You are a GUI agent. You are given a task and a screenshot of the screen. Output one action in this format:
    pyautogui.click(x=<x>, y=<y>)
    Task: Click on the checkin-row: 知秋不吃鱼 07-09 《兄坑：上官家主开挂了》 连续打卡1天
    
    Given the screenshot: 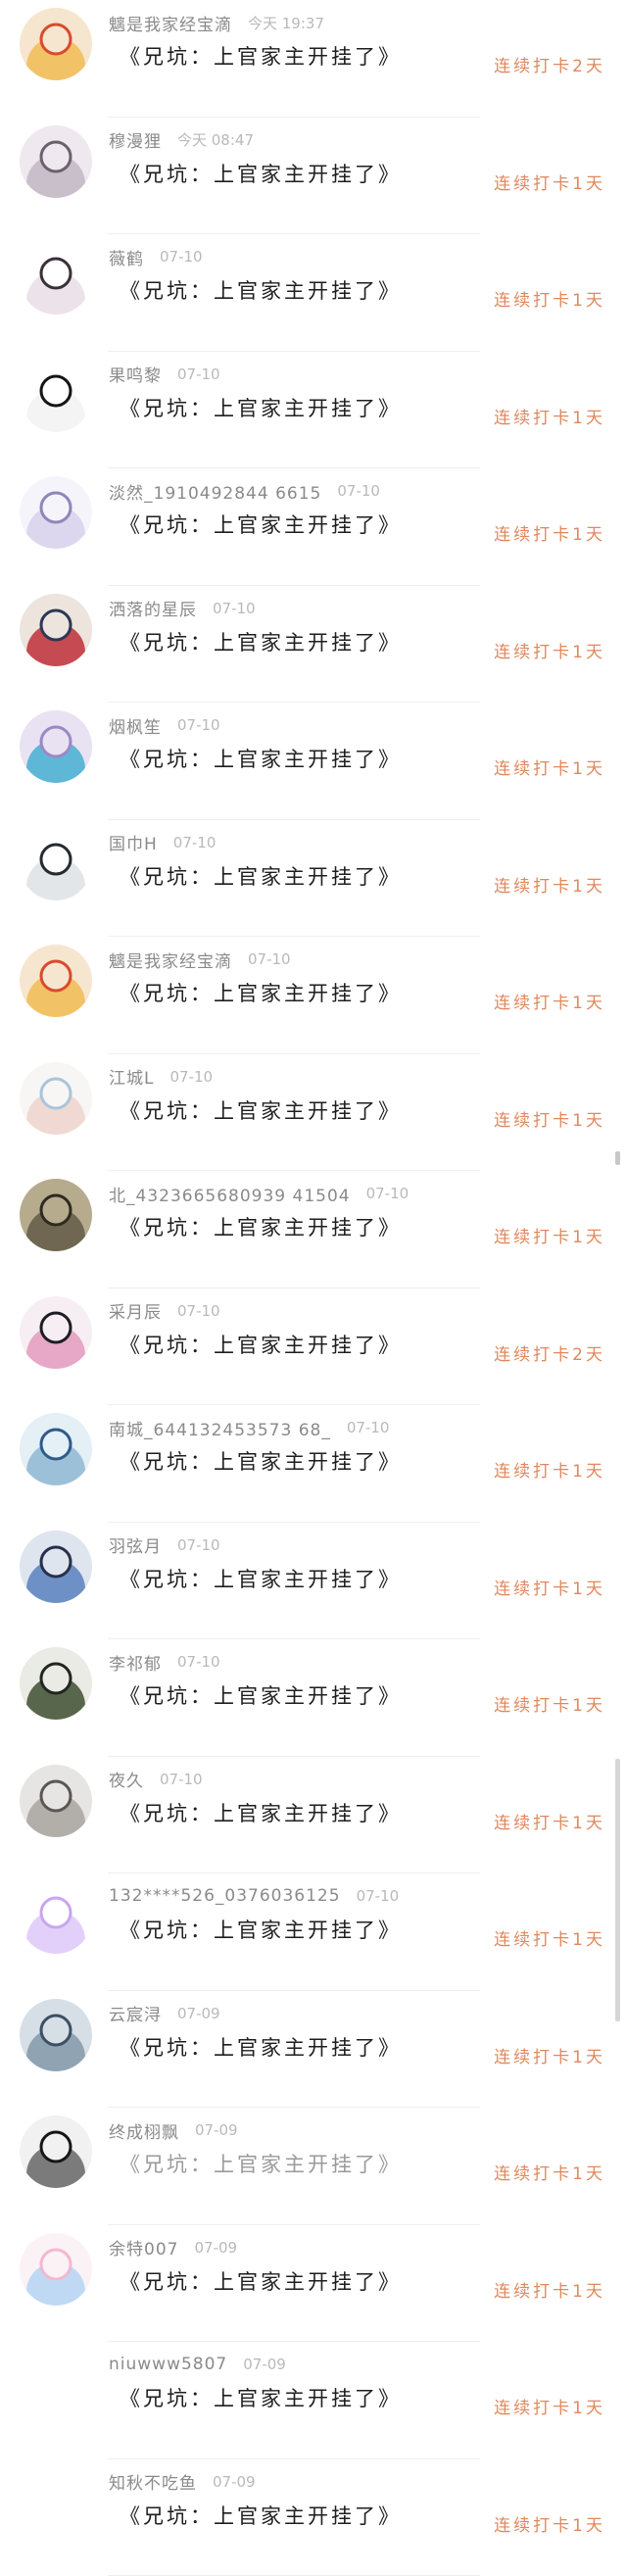 What is the action you would take?
    pyautogui.click(x=313, y=2517)
    